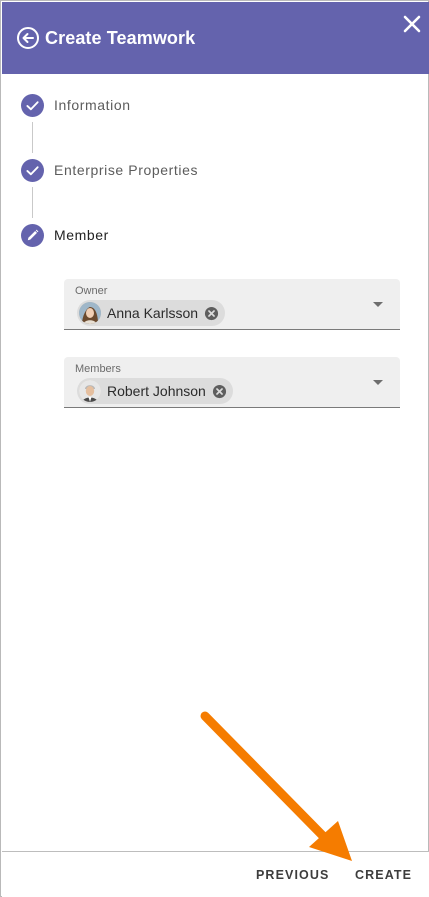  I want to click on member-chip: Robert Johnson, so click(155, 391).